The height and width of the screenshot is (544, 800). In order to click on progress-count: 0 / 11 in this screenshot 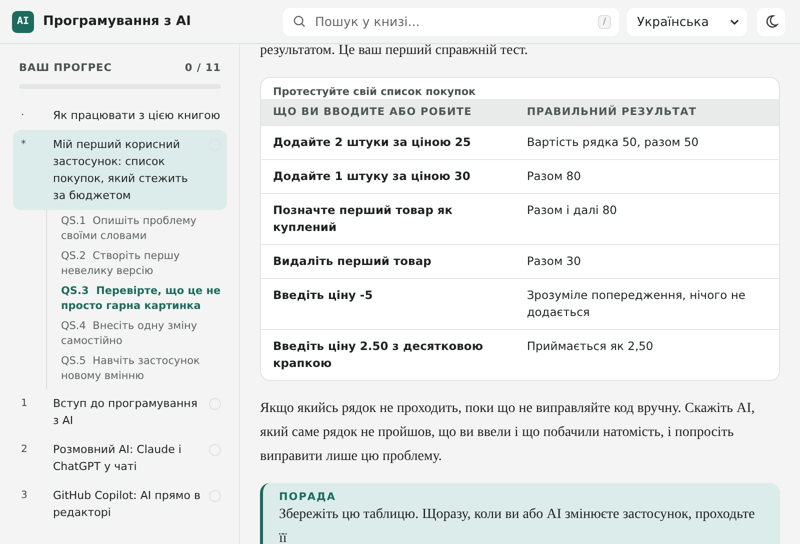, I will do `click(202, 68)`.